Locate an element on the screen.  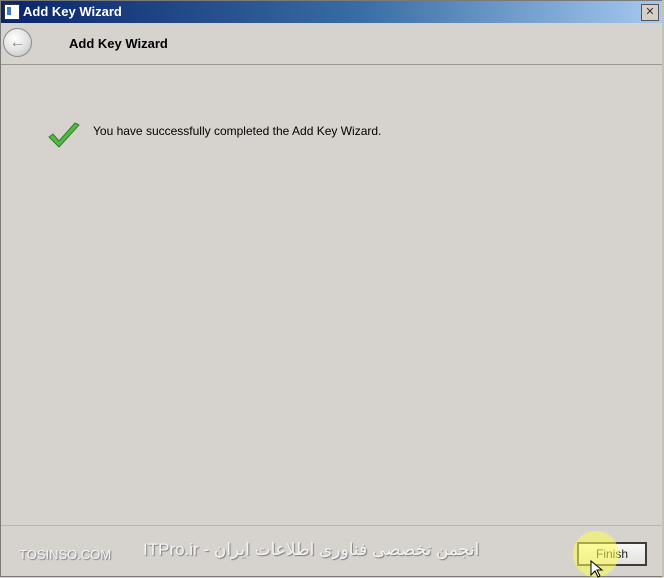
close-button: ✕ is located at coordinates (650, 12).